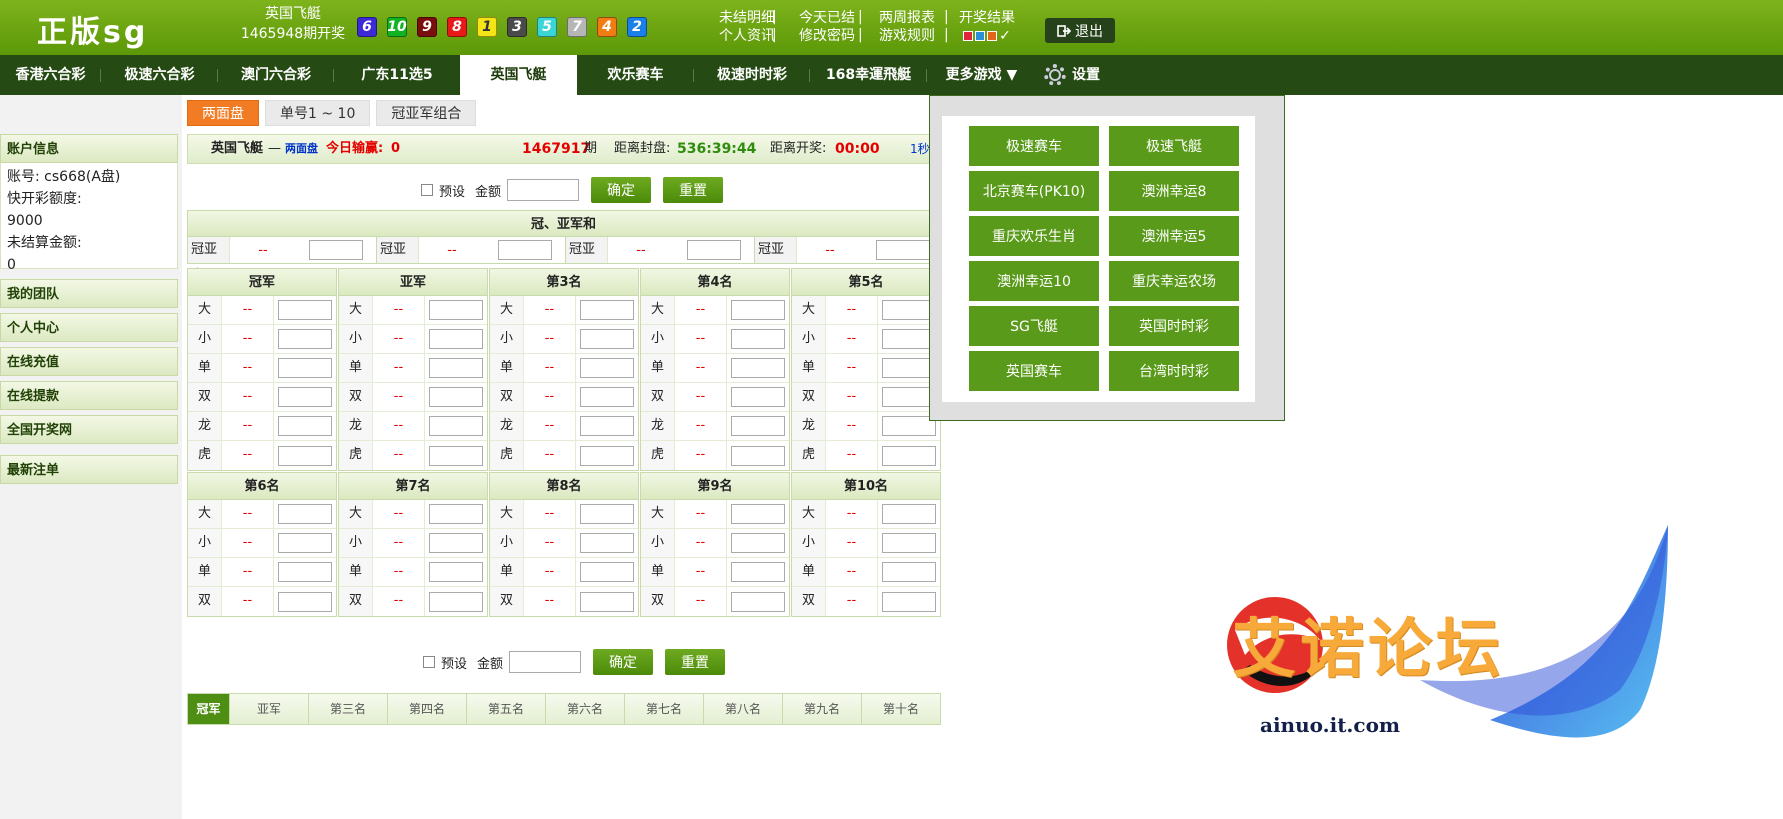 This screenshot has height=819, width=1783. I want to click on more-game-button: 英国时时彩, so click(1174, 326).